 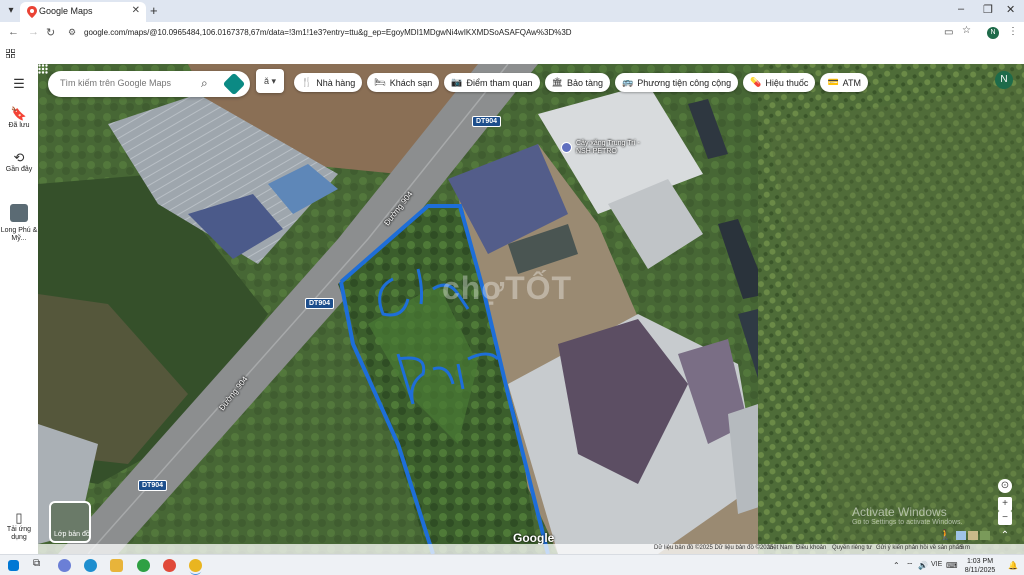 What do you see at coordinates (64, 565) in the screenshot?
I see `copilot-icon` at bounding box center [64, 565].